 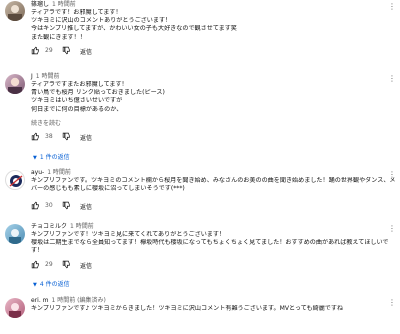 I want to click on like-count: 38, so click(x=49, y=136).